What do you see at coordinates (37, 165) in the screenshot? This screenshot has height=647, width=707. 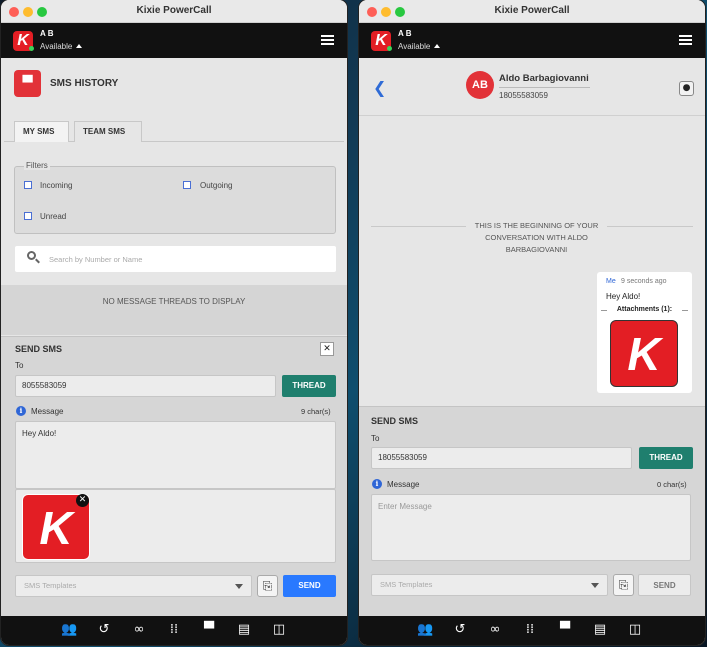 I see `filters-legend: Filters` at bounding box center [37, 165].